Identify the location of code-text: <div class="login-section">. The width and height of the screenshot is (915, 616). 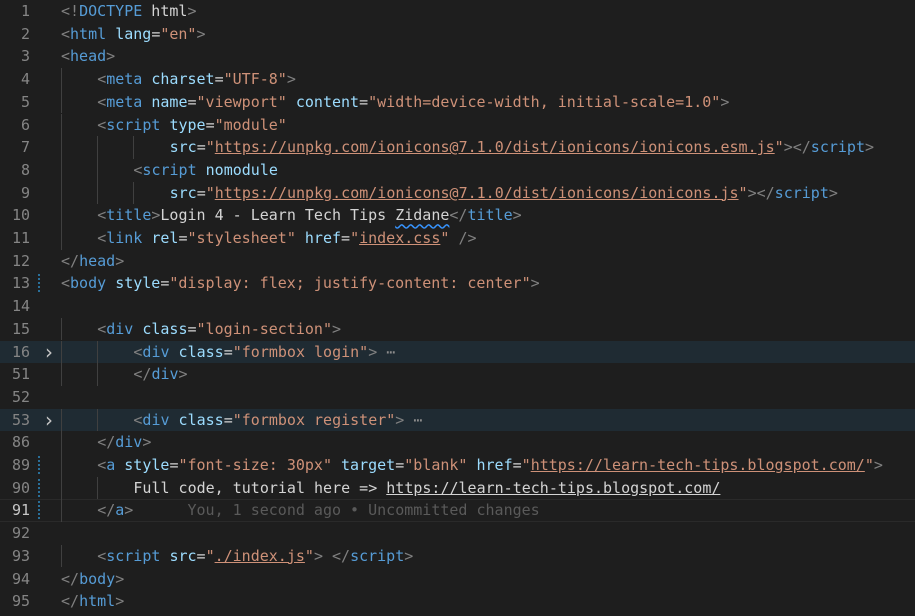
(219, 329).